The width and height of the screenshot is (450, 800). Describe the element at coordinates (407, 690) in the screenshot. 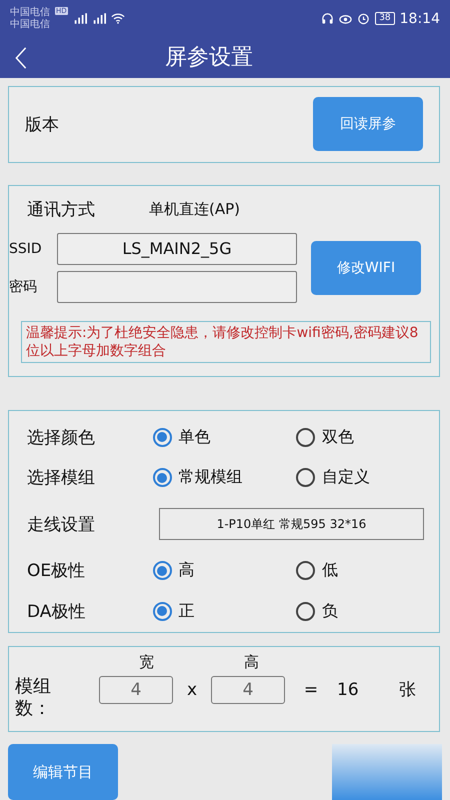

I see `unit-label: 张` at that location.